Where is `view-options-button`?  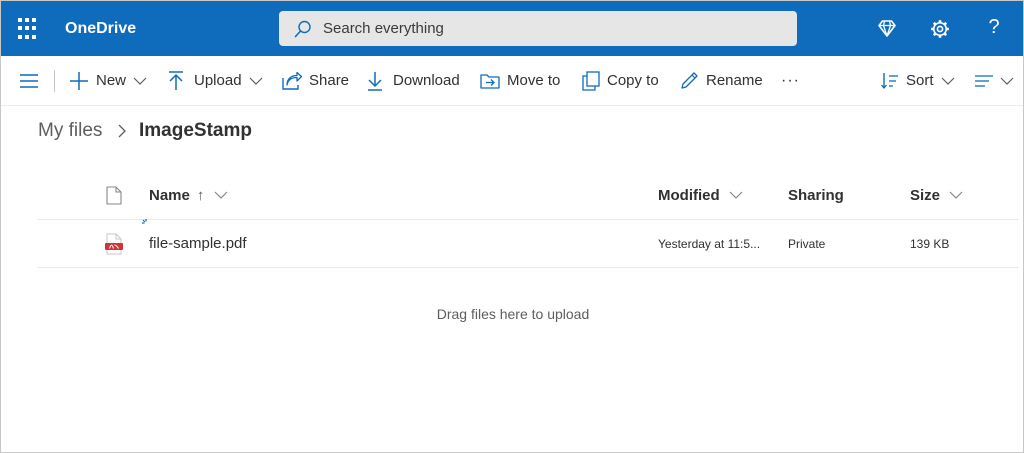
view-options-button is located at coordinates (994, 80).